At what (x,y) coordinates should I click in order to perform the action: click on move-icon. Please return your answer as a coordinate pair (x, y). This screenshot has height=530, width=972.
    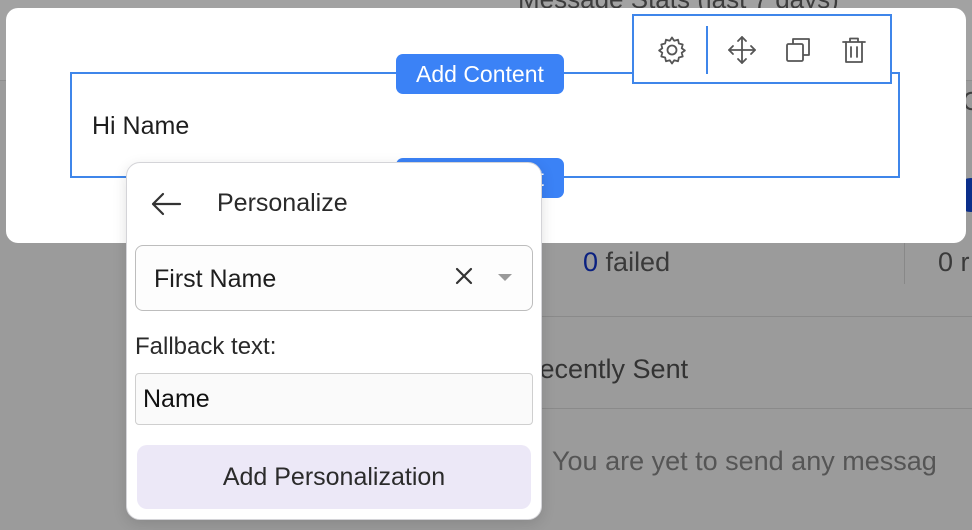
    Looking at the image, I should click on (742, 50).